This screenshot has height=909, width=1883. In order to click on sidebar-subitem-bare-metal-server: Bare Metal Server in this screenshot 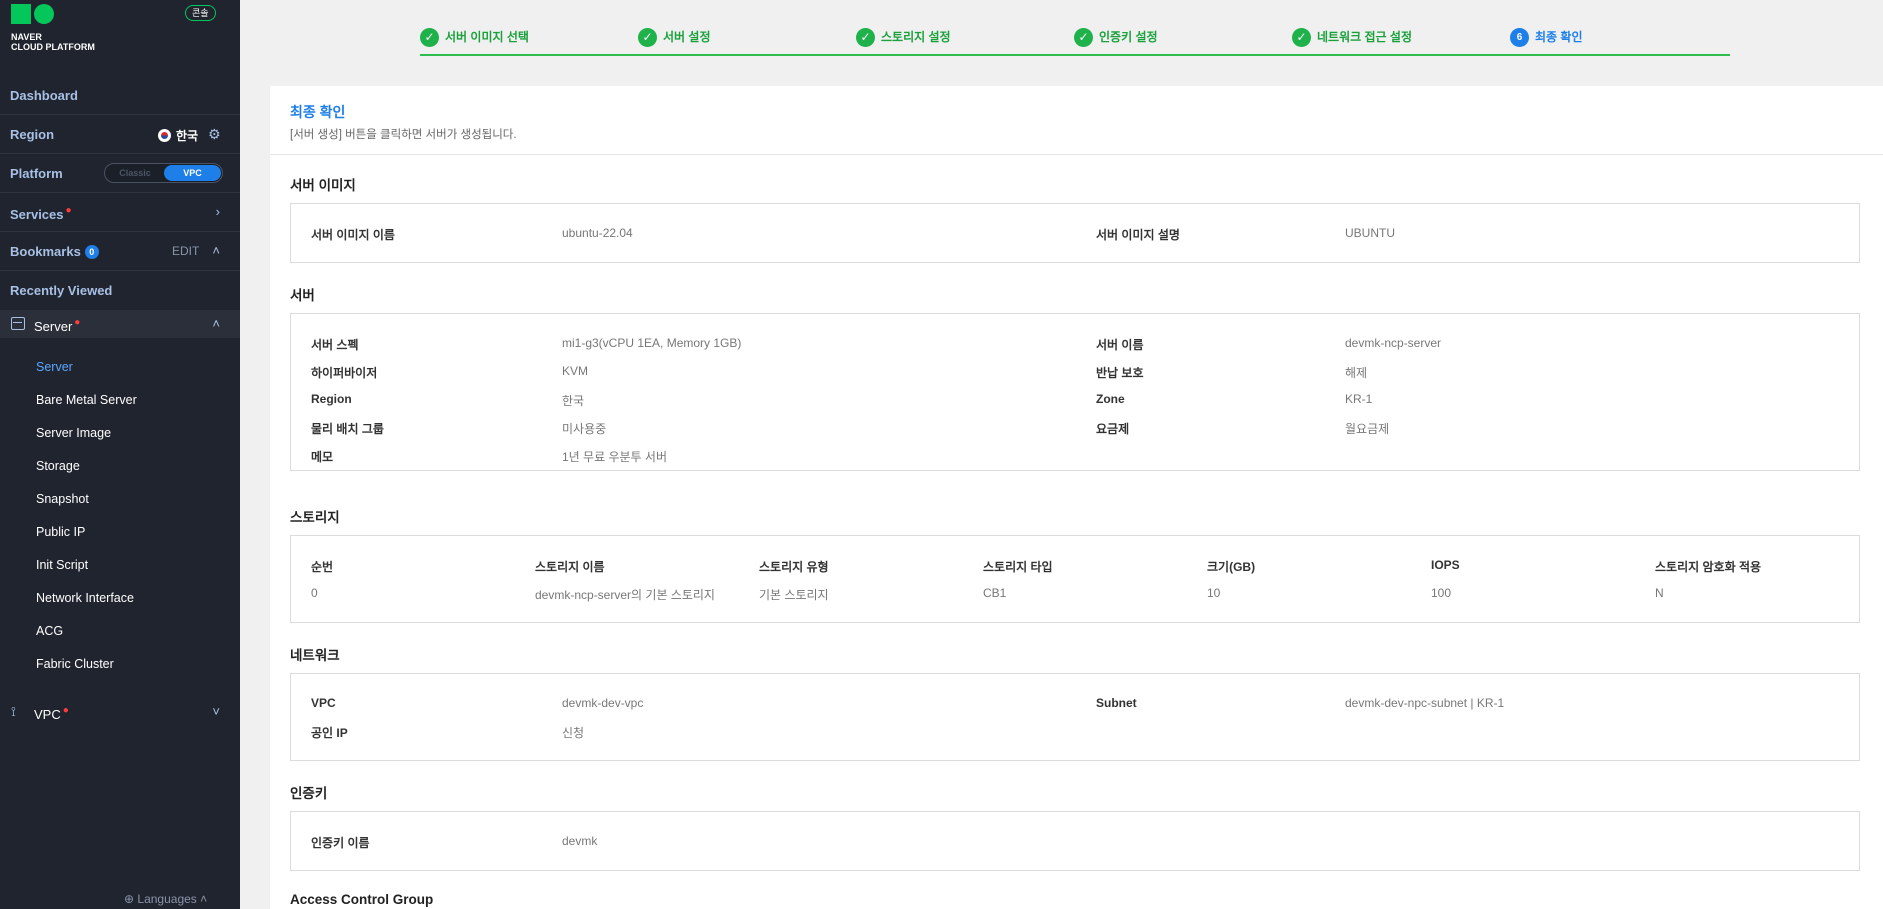, I will do `click(120, 399)`.